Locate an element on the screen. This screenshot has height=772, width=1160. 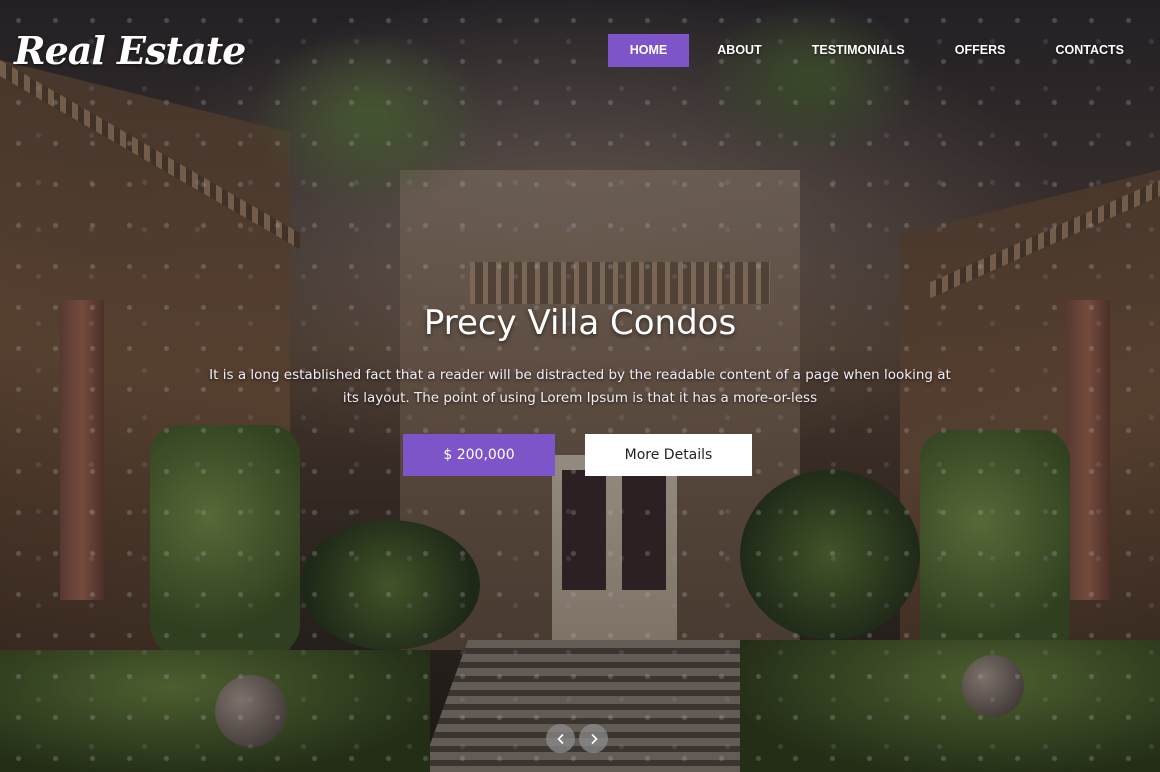
chevron-right-icon is located at coordinates (594, 738).